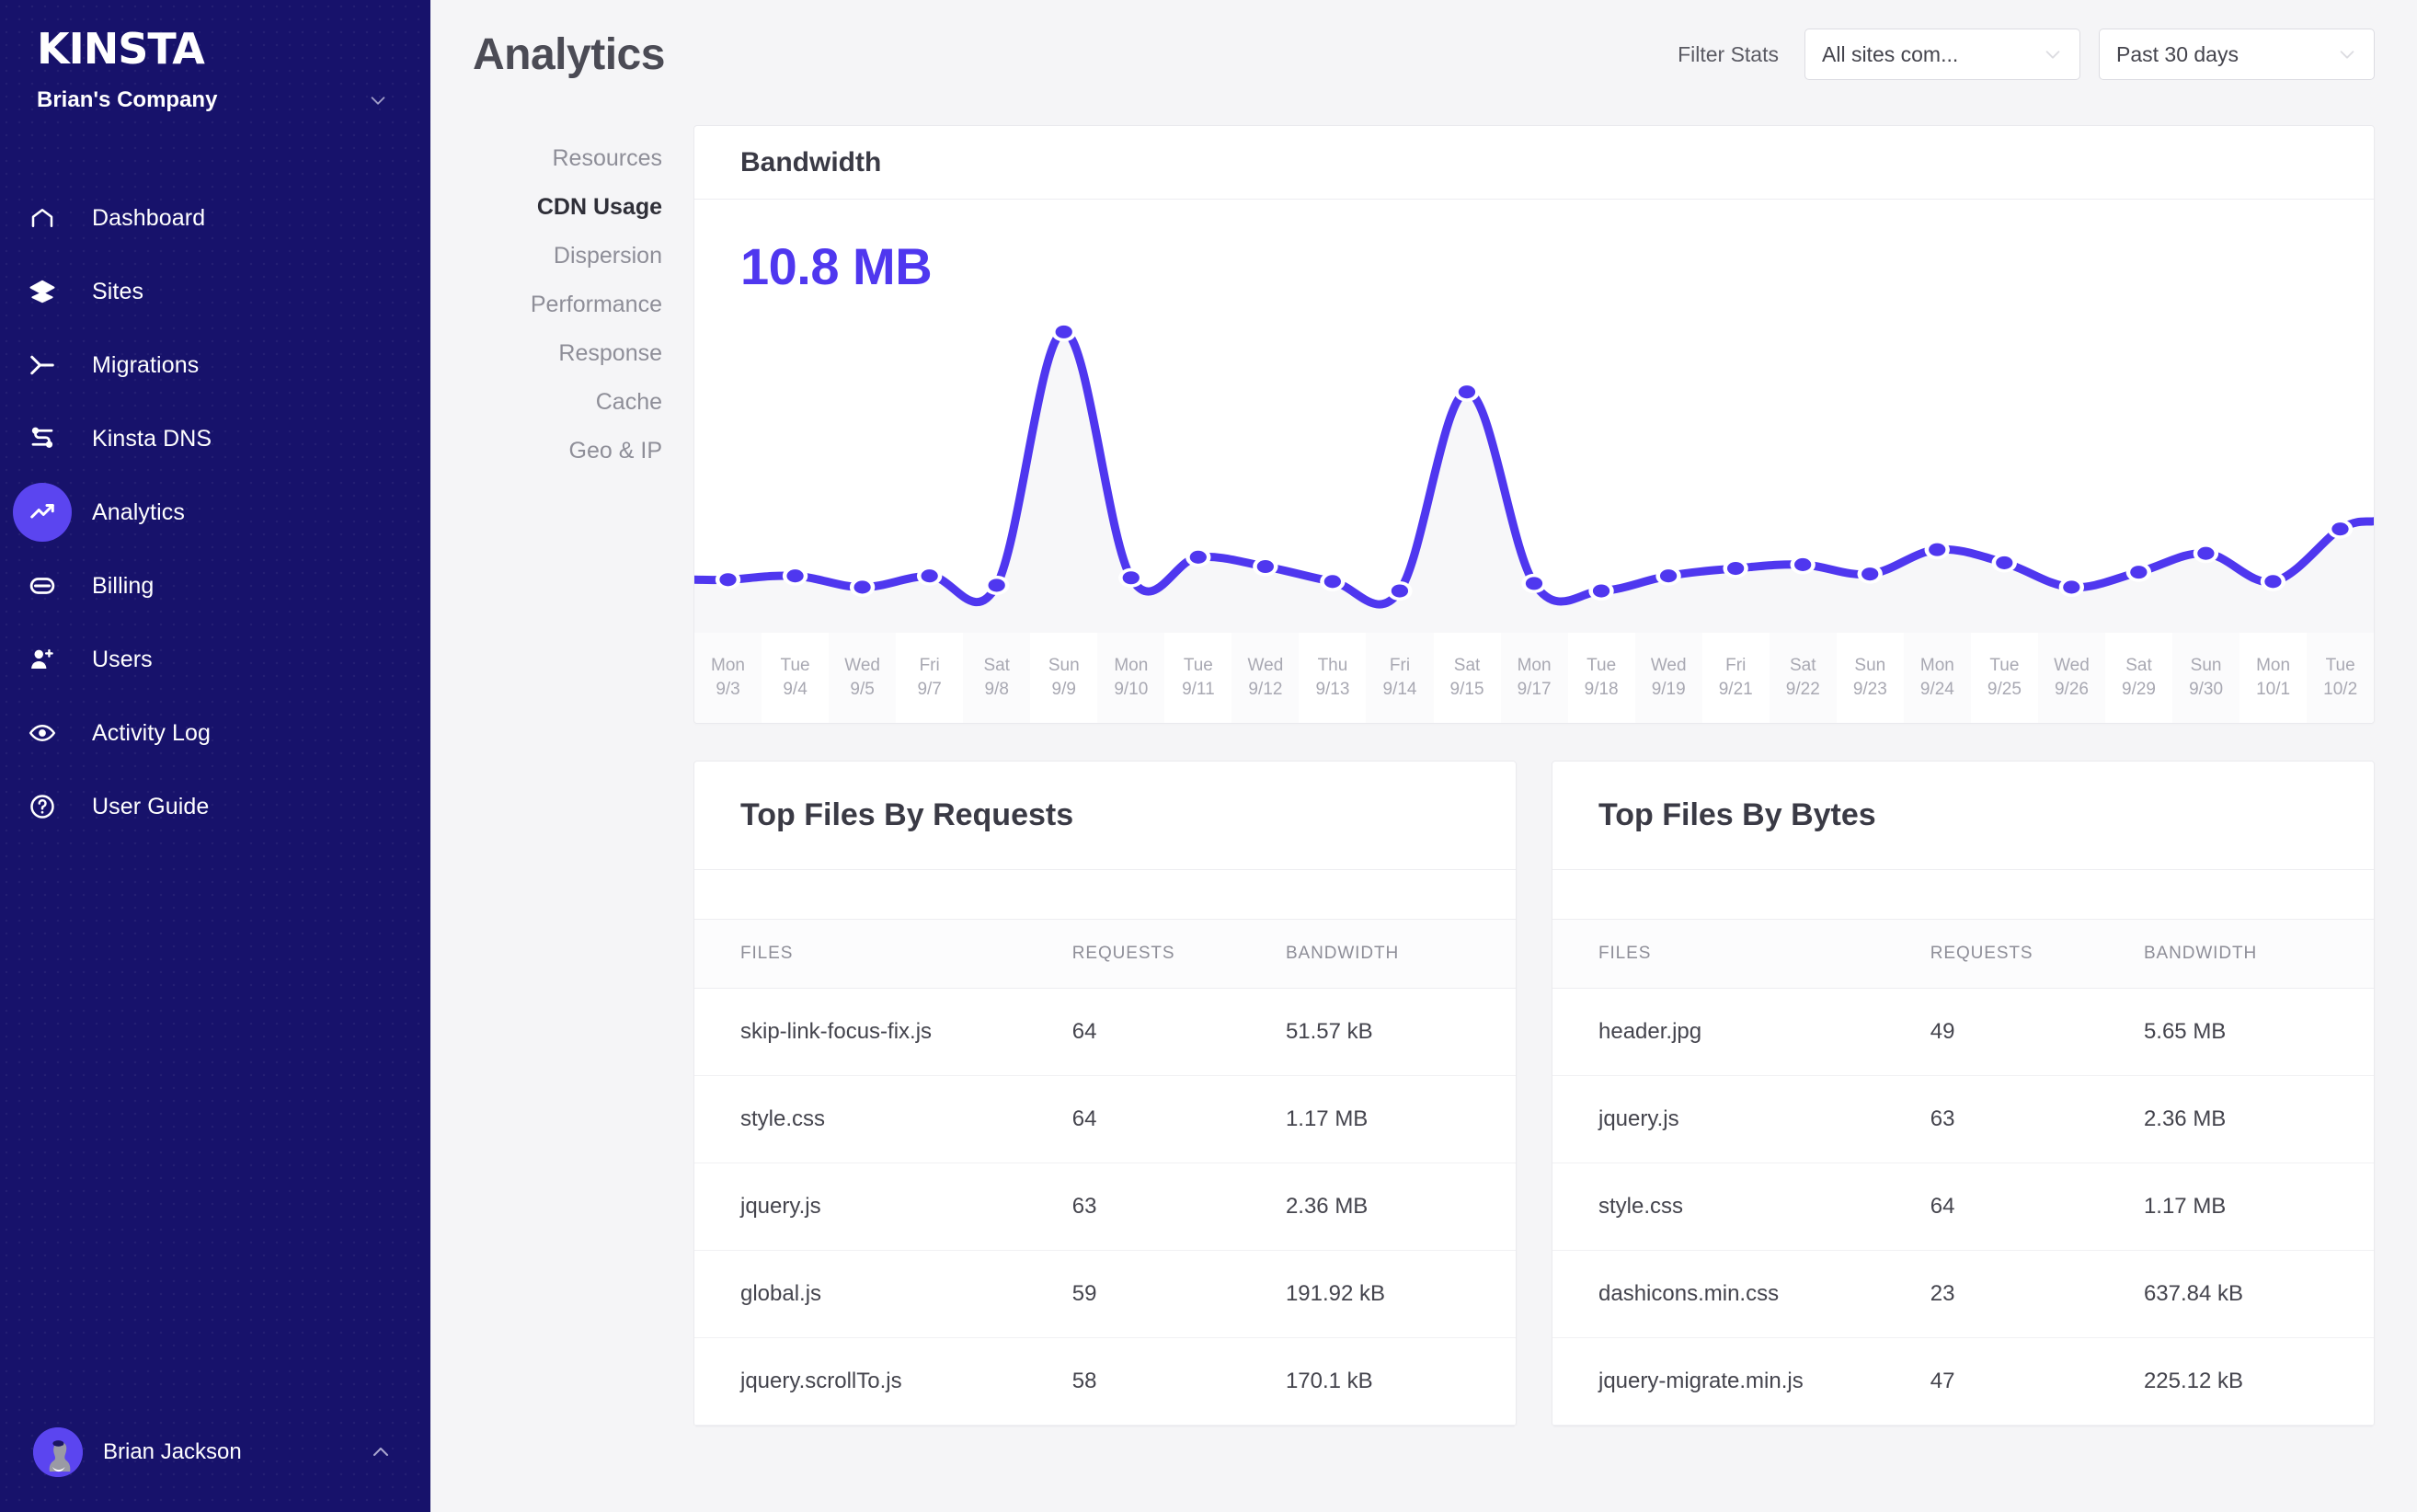  What do you see at coordinates (1399, 689) in the screenshot?
I see `x-tick-date: 9/14` at bounding box center [1399, 689].